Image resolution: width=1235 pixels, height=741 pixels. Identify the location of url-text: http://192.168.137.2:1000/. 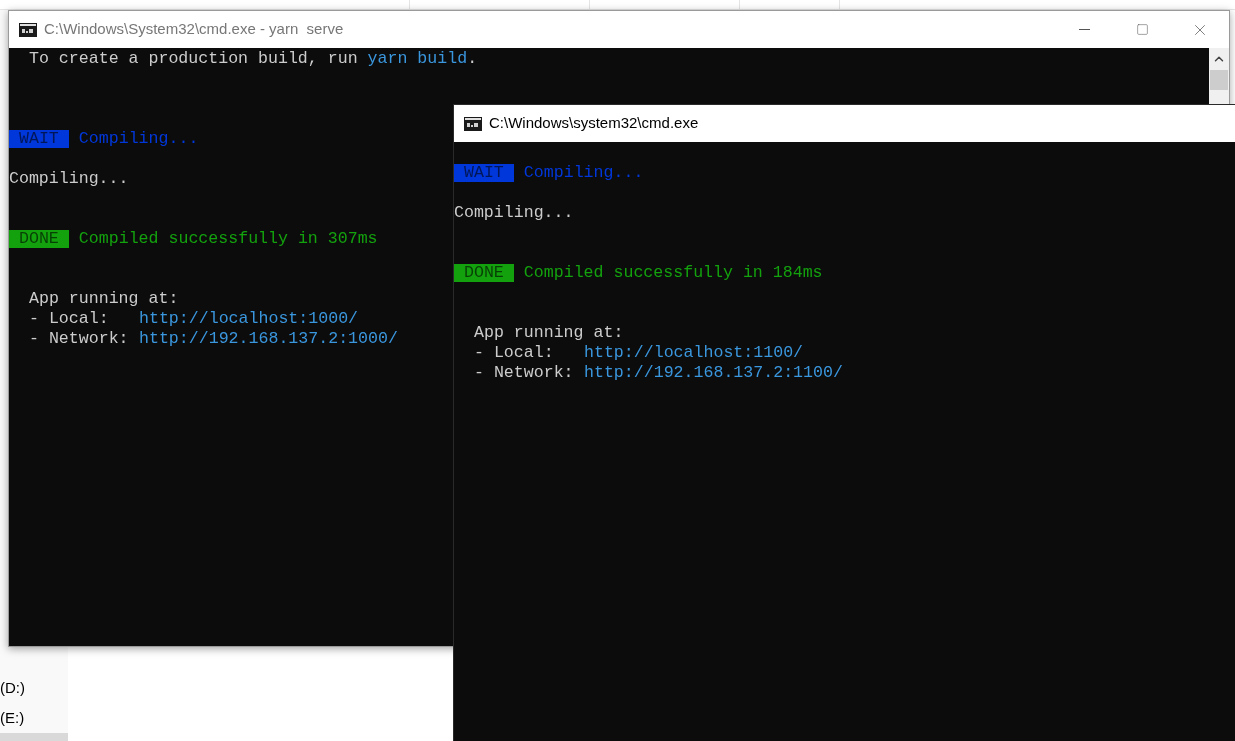
(268, 339).